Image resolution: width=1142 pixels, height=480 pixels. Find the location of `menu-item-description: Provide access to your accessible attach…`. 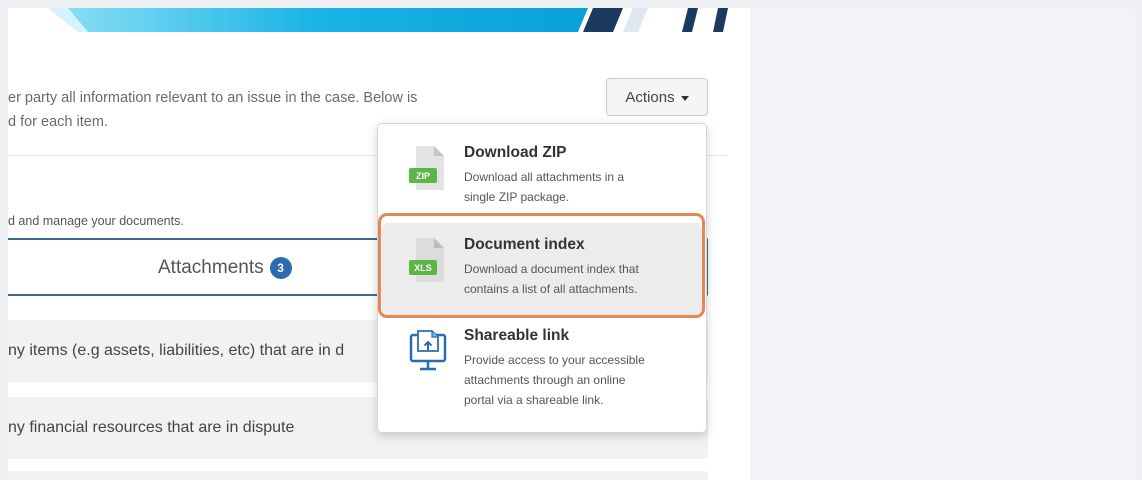

menu-item-description: Provide access to your accessible attach… is located at coordinates (579, 380).